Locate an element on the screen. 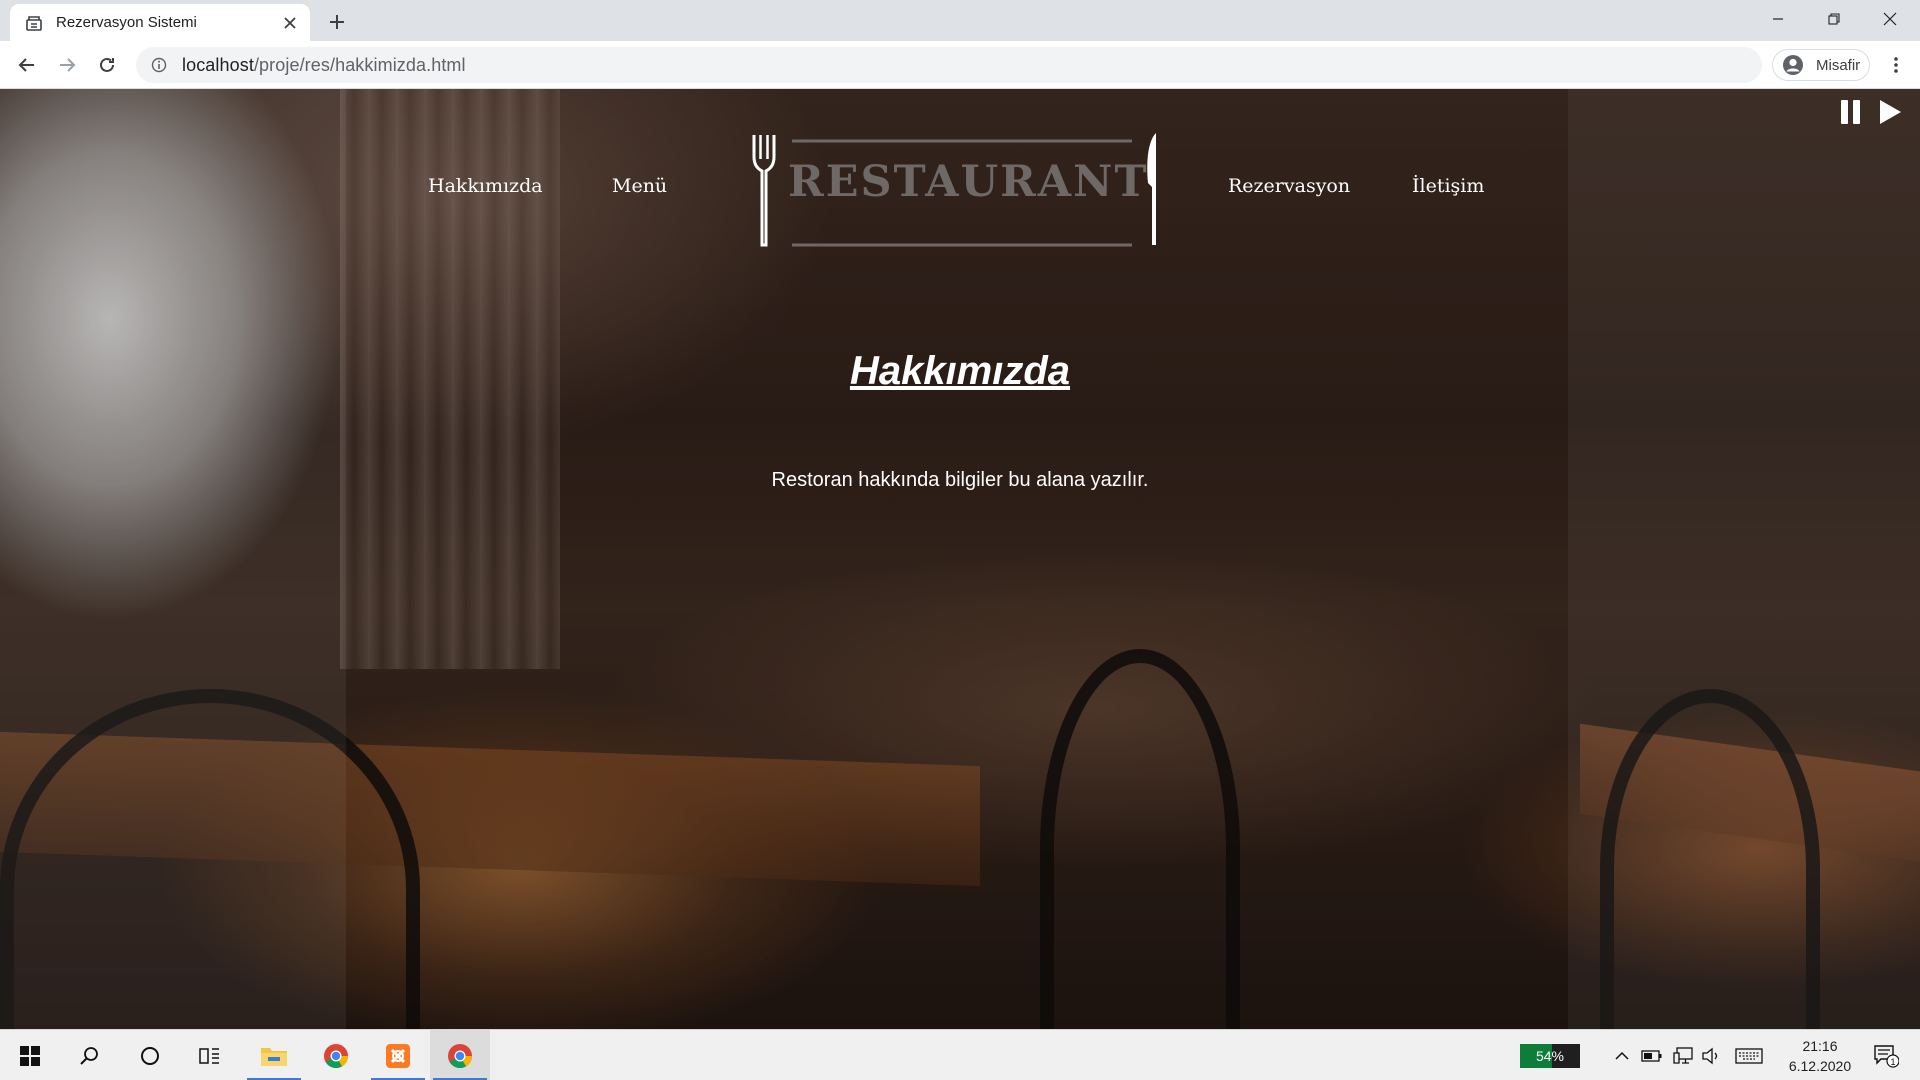 This screenshot has height=1080, width=1920. plus-icon is located at coordinates (337, 22).